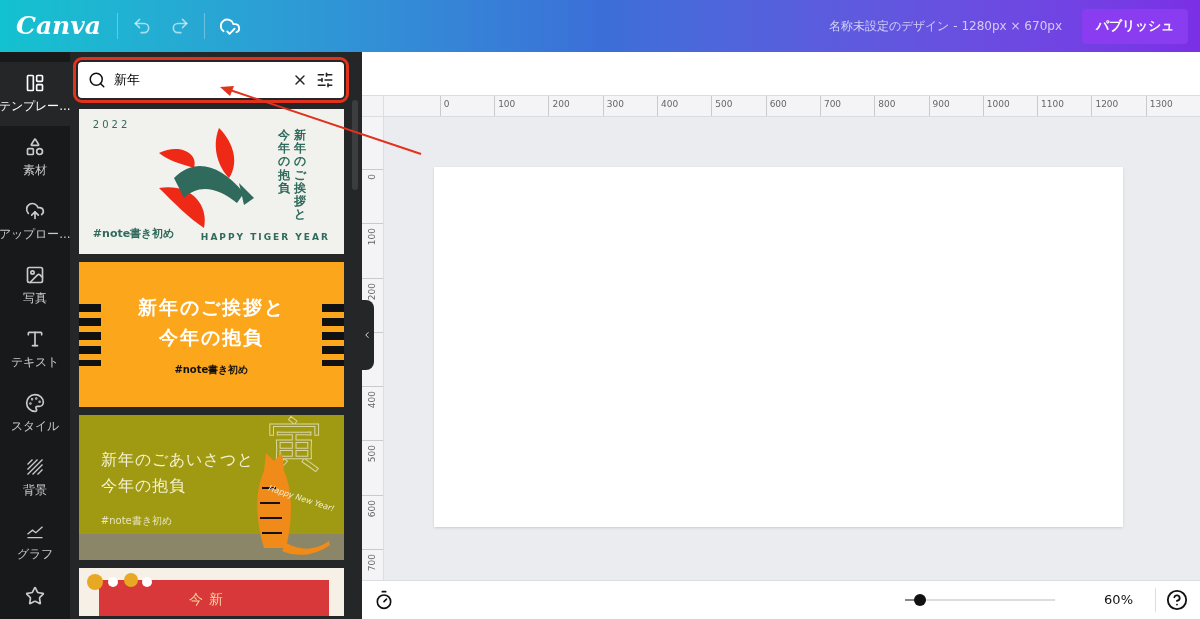 The width and height of the screenshot is (1200, 619). What do you see at coordinates (1161, 104) in the screenshot?
I see `ruler-label: 1300` at bounding box center [1161, 104].